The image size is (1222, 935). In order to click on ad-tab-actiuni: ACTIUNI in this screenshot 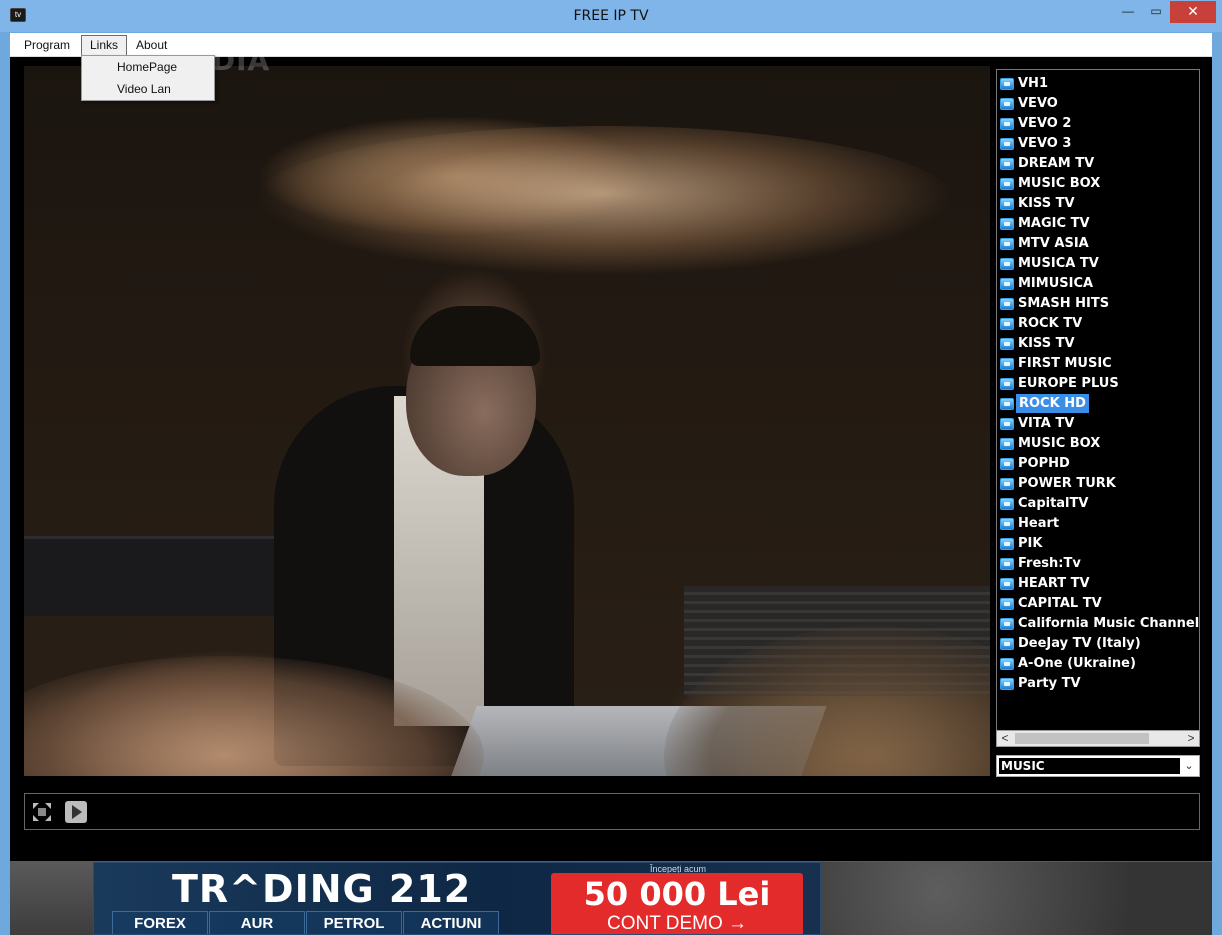, I will do `click(451, 922)`.